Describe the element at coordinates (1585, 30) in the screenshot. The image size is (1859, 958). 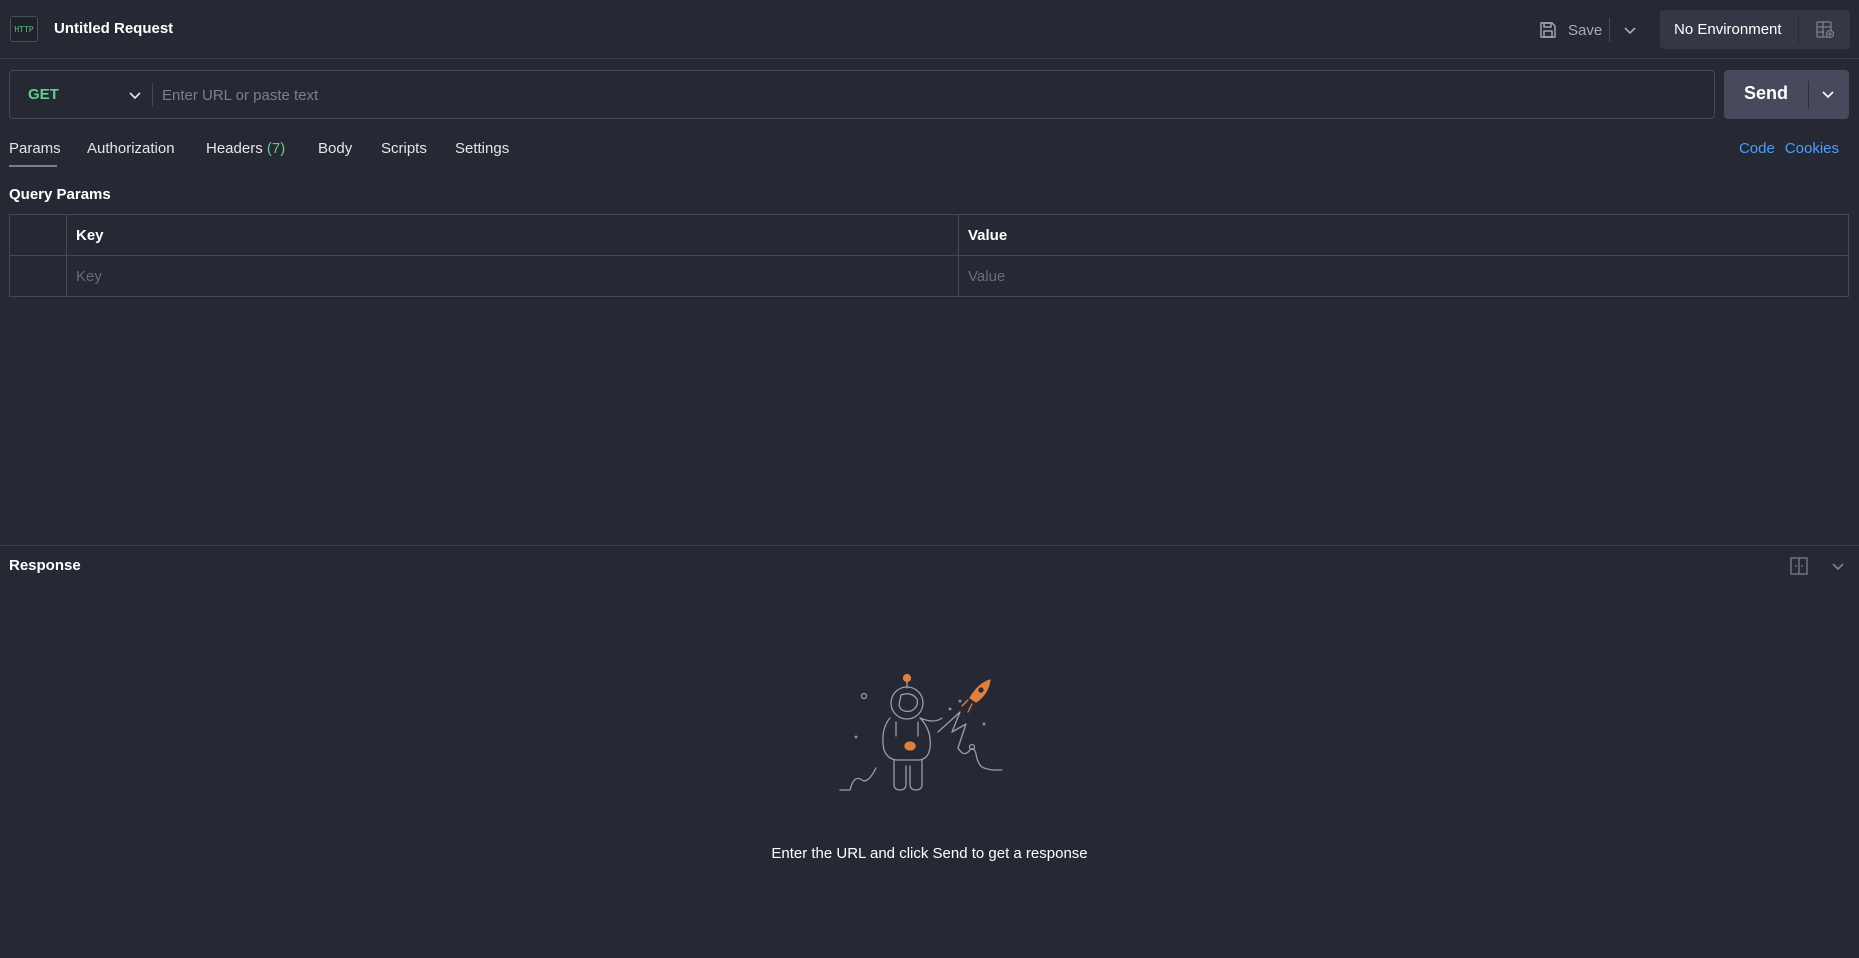
I see `save-label: Save` at that location.